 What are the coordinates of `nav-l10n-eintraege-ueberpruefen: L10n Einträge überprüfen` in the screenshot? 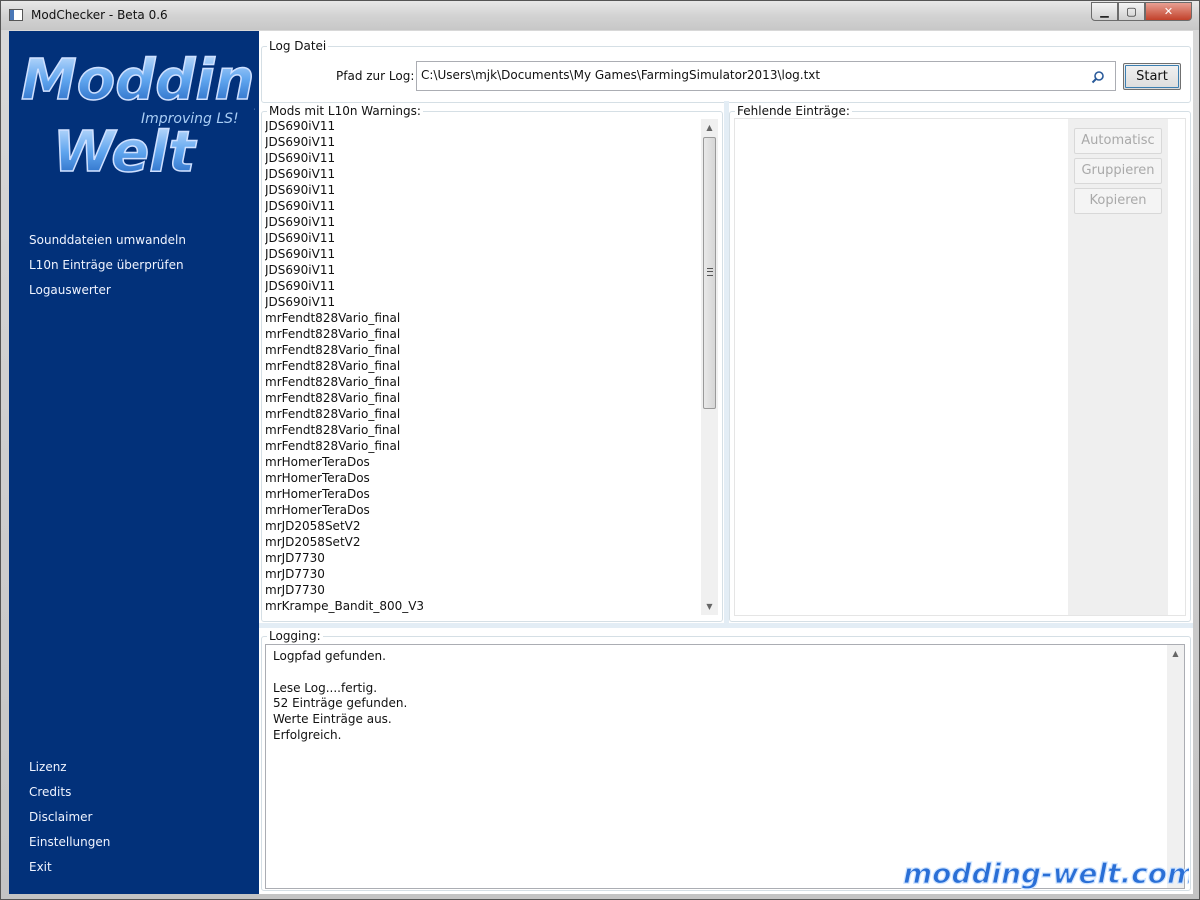 It's located at (107, 268).